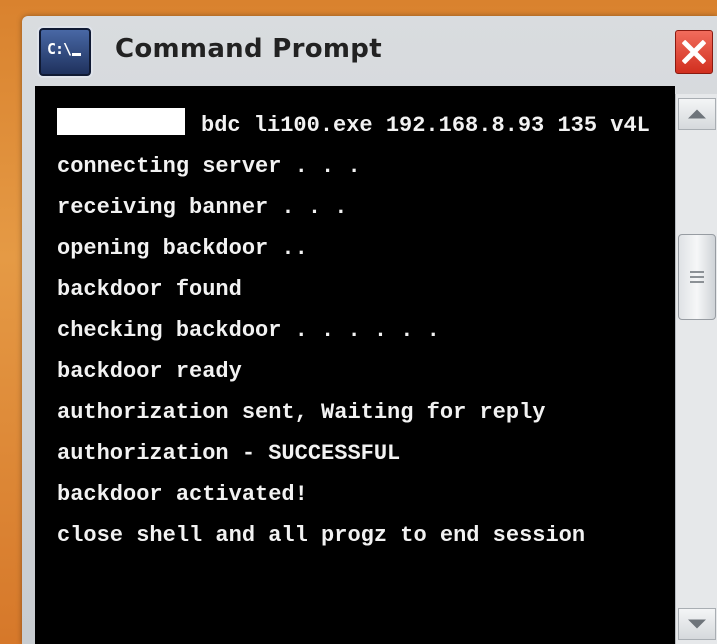  I want to click on scroll-up-button, so click(697, 114).